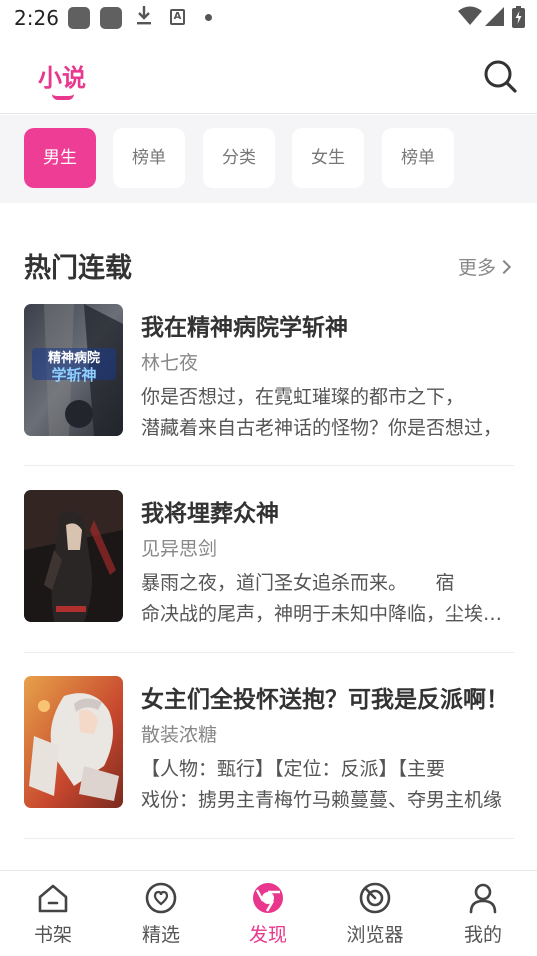 Image resolution: width=537 pixels, height=956 pixels. What do you see at coordinates (179, 549) in the screenshot?
I see `book-author: 见异思剑` at bounding box center [179, 549].